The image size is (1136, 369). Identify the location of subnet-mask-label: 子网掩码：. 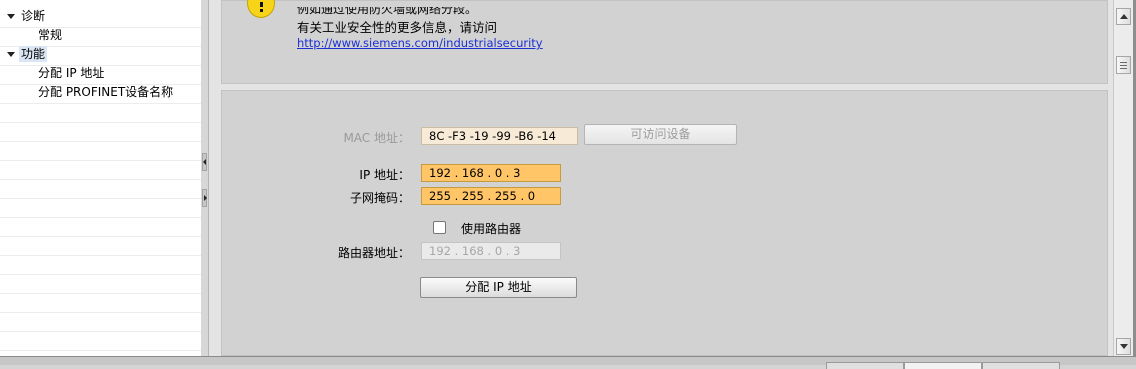
(379, 198).